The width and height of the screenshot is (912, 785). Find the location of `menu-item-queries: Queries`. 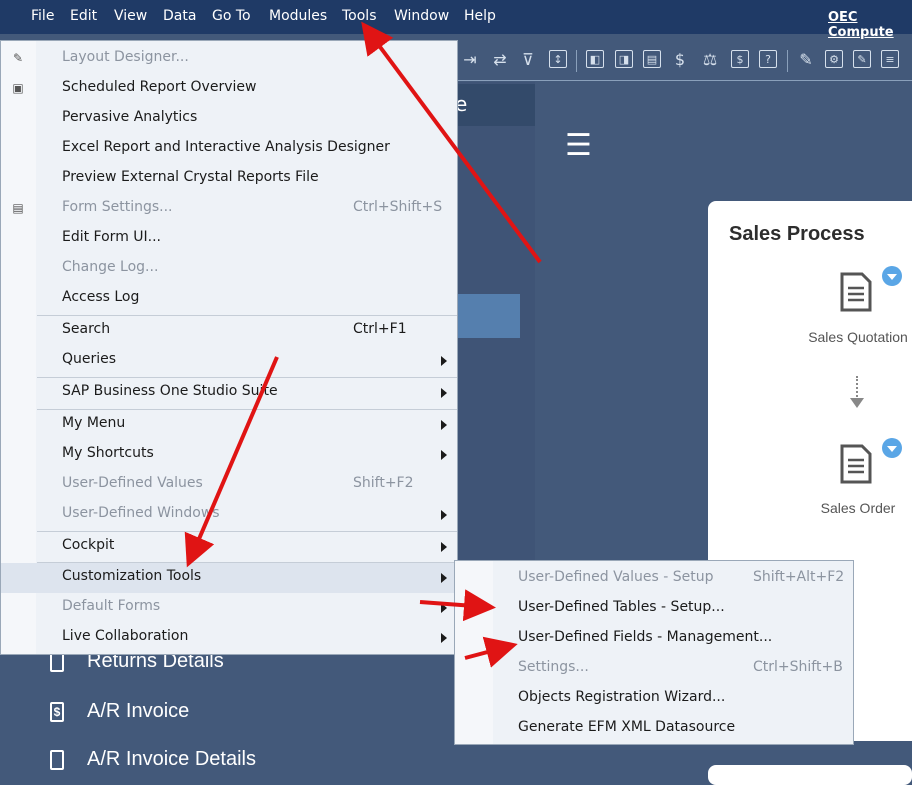

menu-item-queries: Queries is located at coordinates (229, 361).